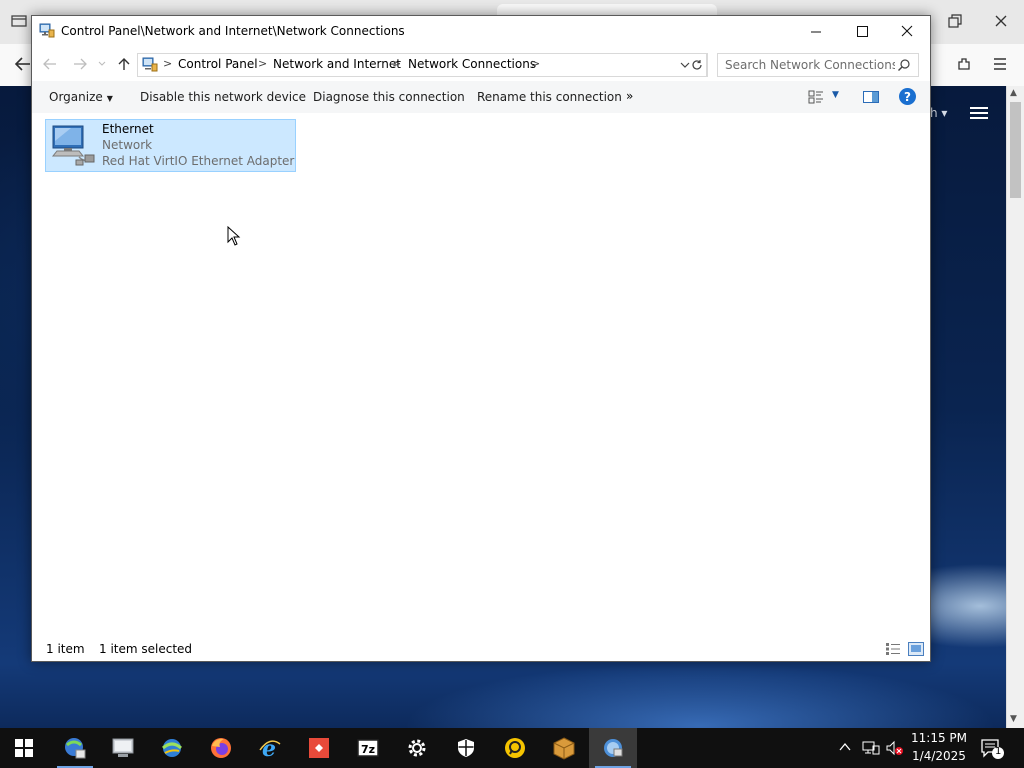 This screenshot has height=768, width=1024. Describe the element at coordinates (221, 748) in the screenshot. I see `firefox-icon` at that location.